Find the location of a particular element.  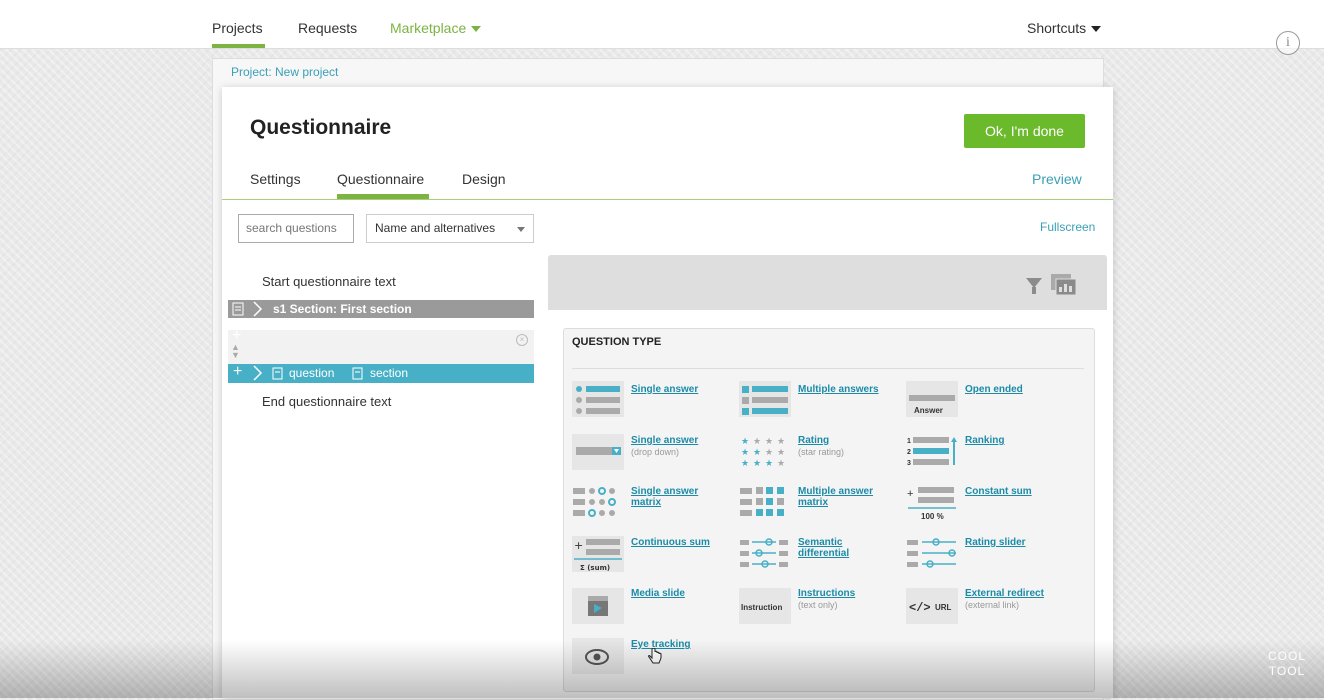

empty-insert-row: + ▲ ▼ × is located at coordinates (381, 345).